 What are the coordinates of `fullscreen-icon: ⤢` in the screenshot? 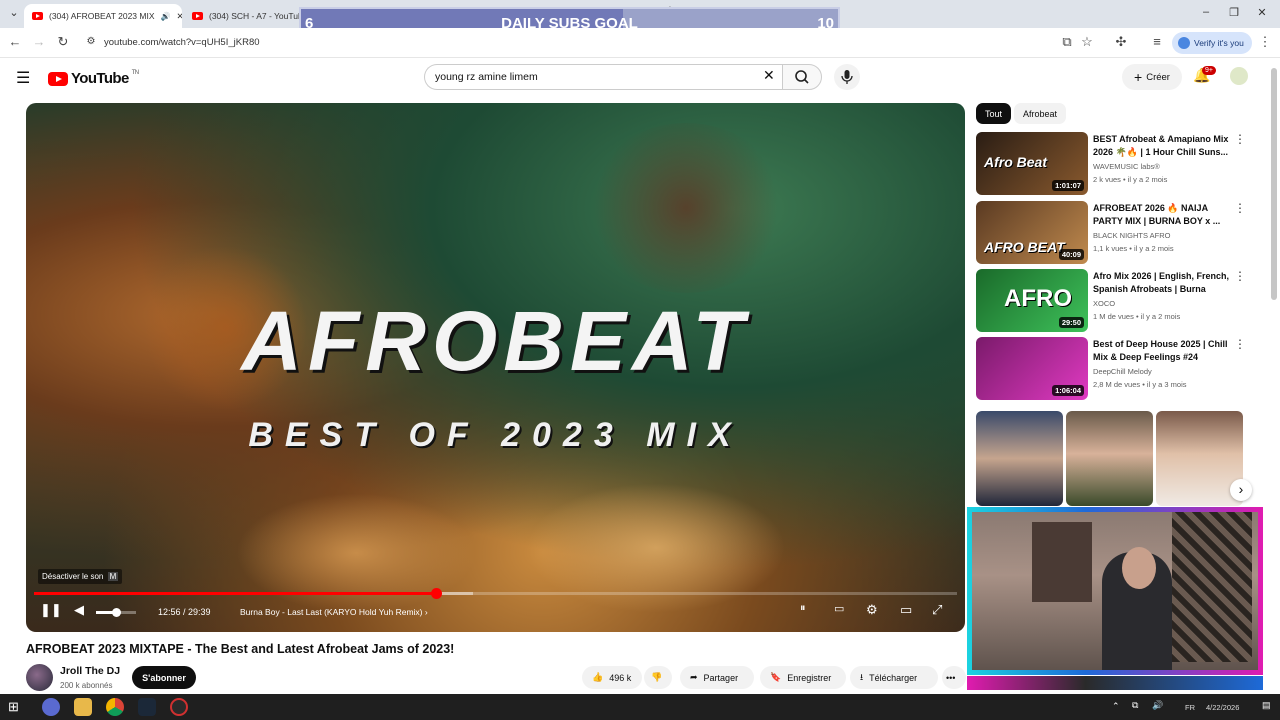 It's located at (937, 610).